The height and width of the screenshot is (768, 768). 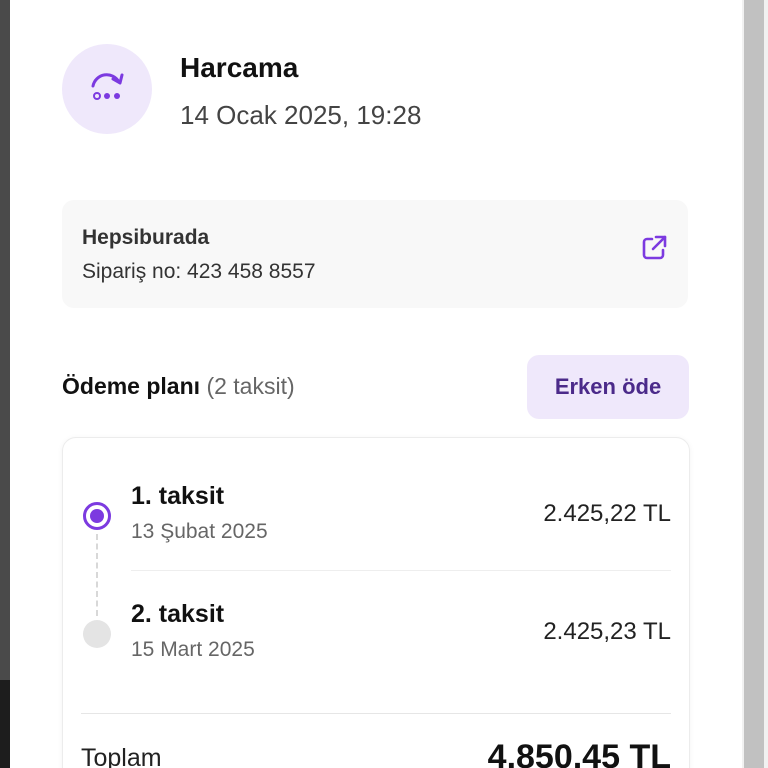 I want to click on installment-1-amount: 2.425,22 TL, so click(x=607, y=513).